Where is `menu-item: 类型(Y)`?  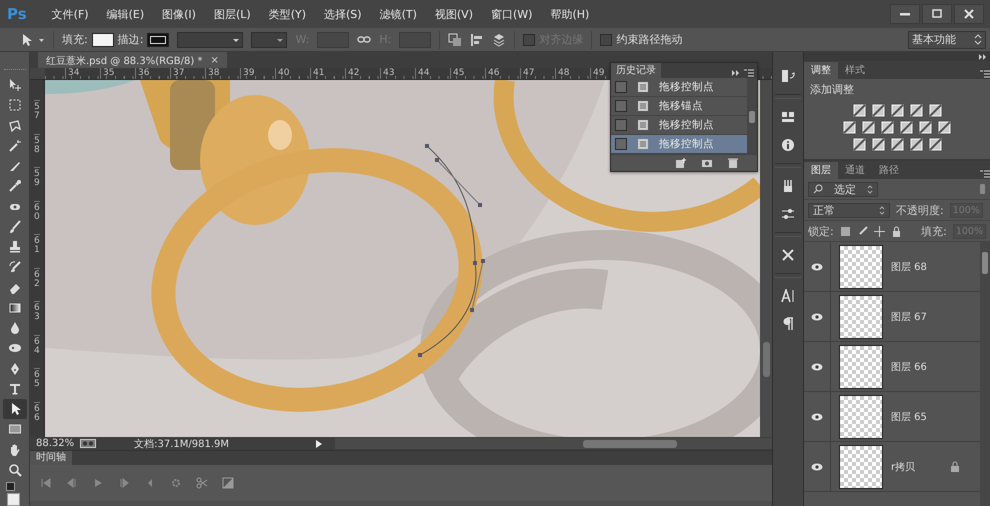 menu-item: 类型(Y) is located at coordinates (287, 14).